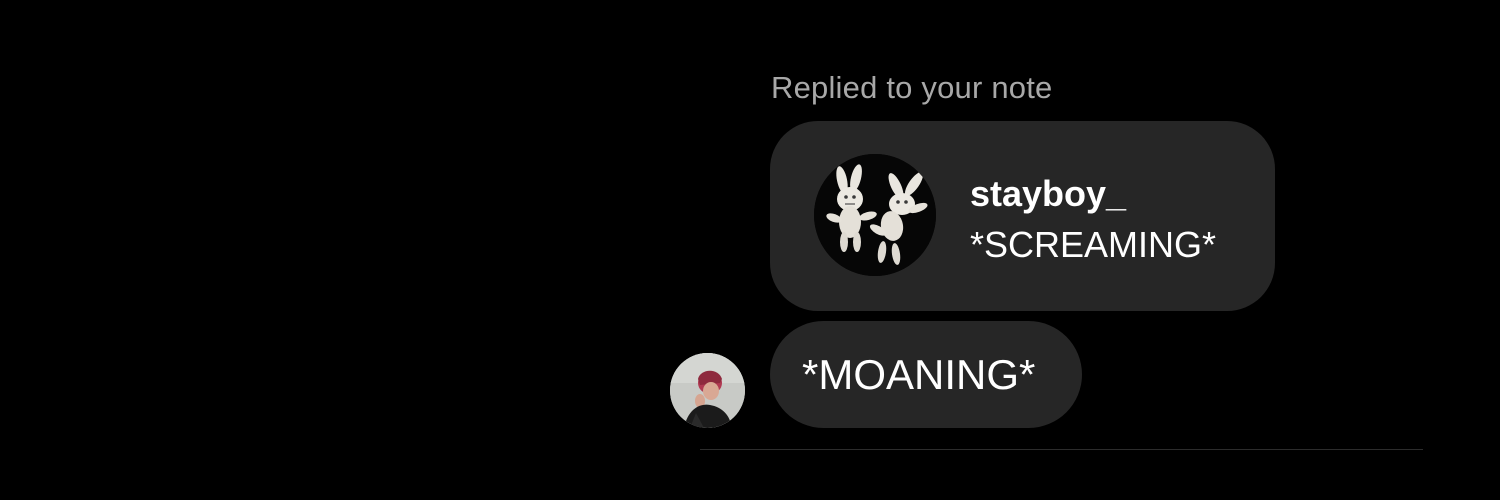 This screenshot has width=1500, height=500. I want to click on sender-avatar, so click(707, 390).